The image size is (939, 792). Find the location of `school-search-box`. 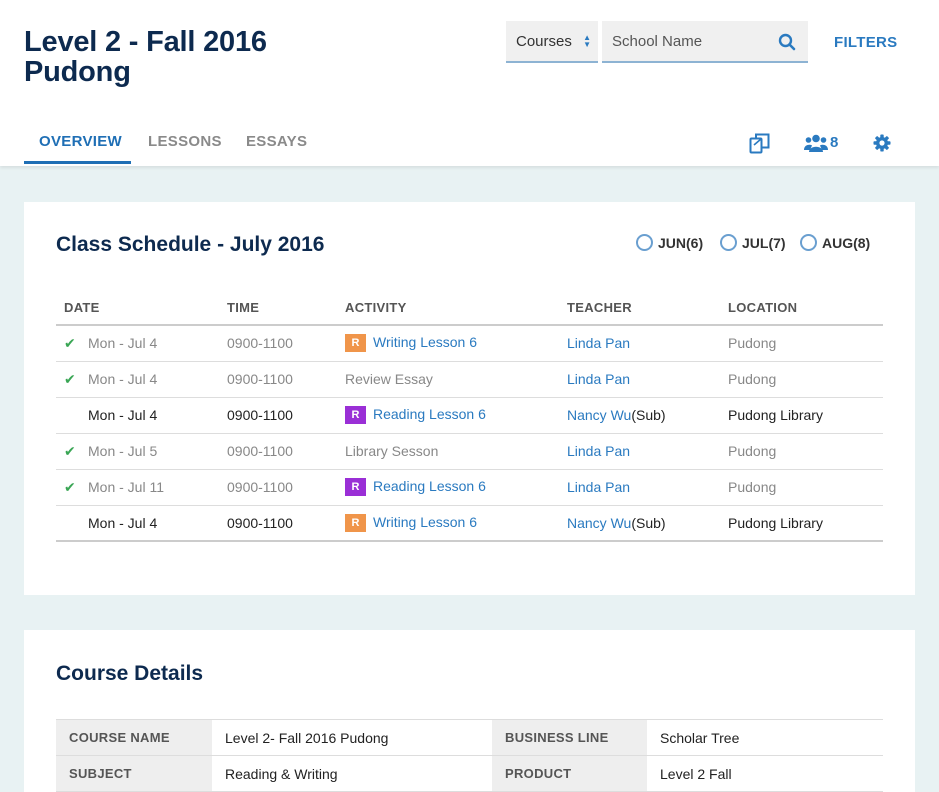

school-search-box is located at coordinates (705, 42).